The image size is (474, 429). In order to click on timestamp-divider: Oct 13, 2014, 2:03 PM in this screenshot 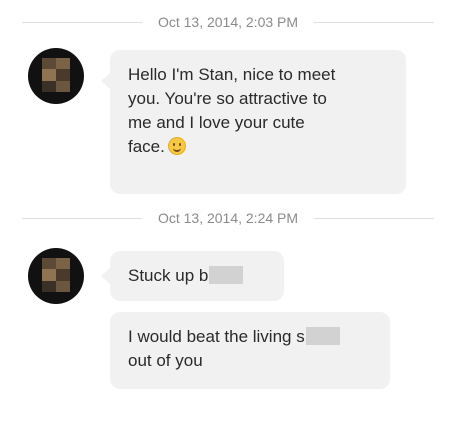, I will do `click(228, 22)`.